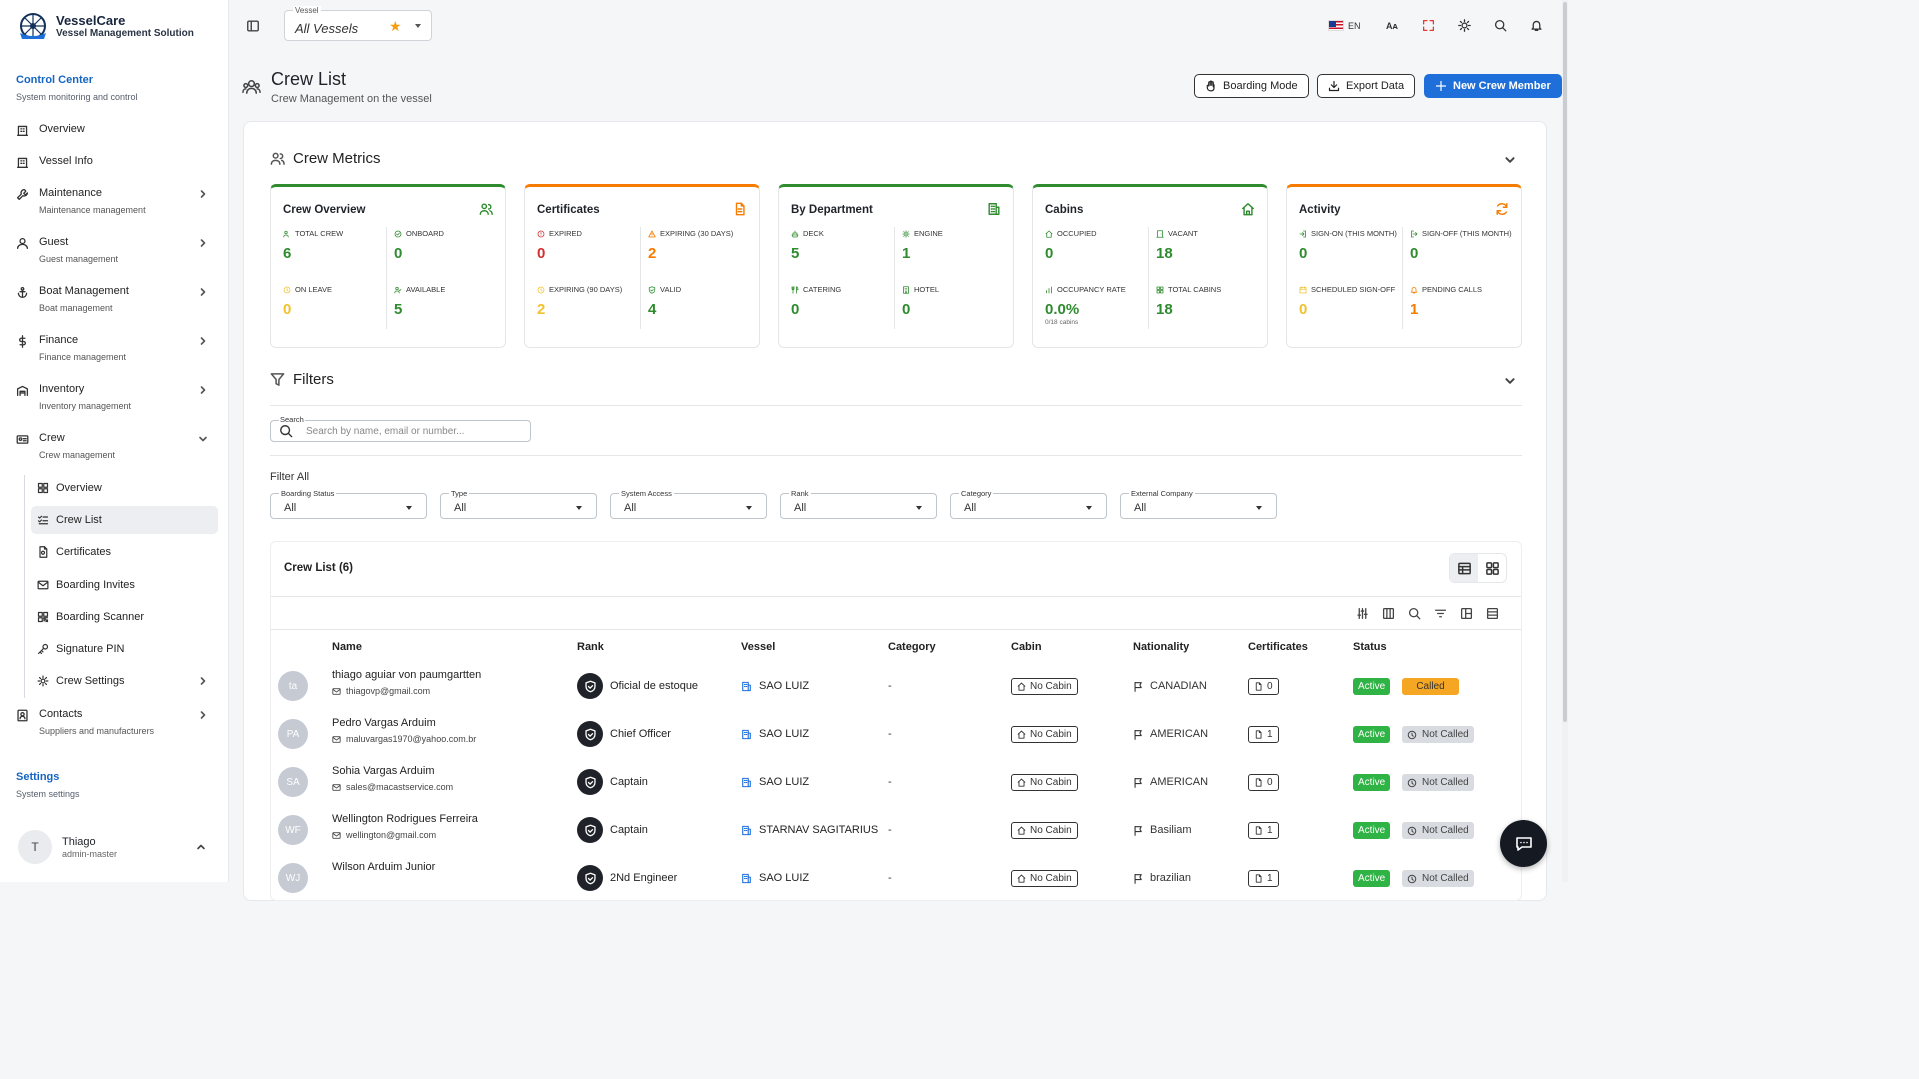  I want to click on system-access-select: System Access All, so click(688, 504).